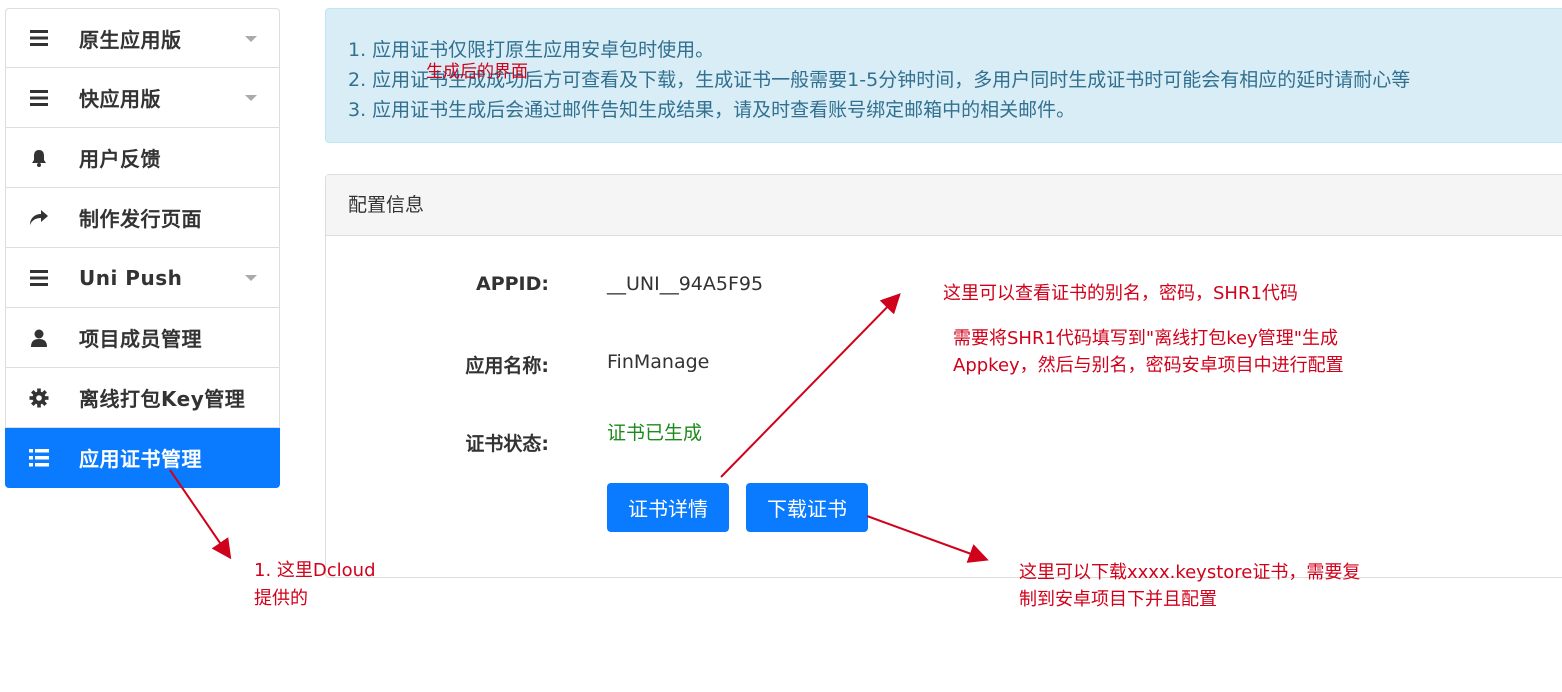 The image size is (1562, 692). I want to click on arrow-to-dcloud-note, so click(200, 514).